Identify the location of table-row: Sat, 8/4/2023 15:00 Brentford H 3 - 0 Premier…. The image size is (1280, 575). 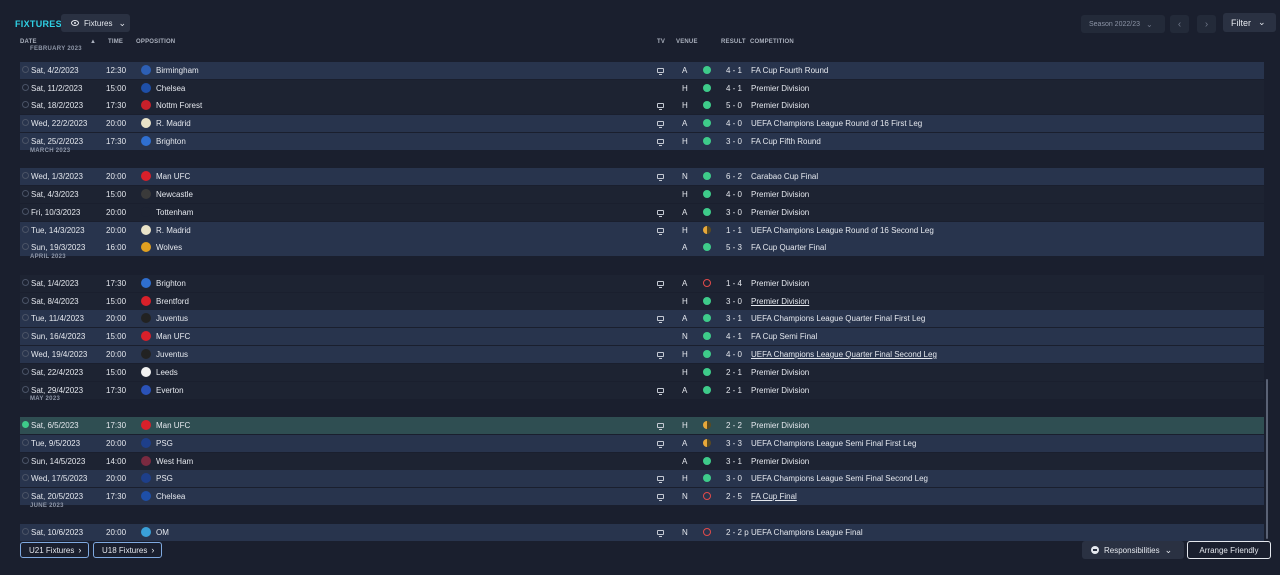
(642, 301).